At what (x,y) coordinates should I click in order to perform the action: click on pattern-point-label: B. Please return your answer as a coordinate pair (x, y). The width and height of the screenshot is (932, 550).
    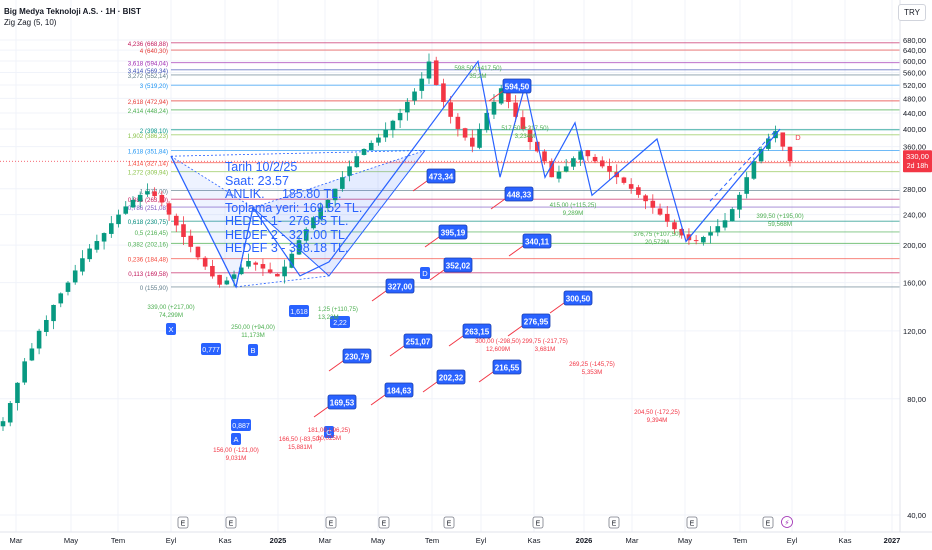
    Looking at the image, I should click on (252, 350).